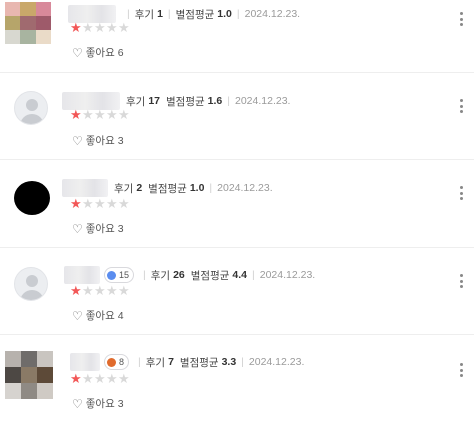 Image resolution: width=474 pixels, height=421 pixels. What do you see at coordinates (229, 362) in the screenshot?
I see `rating-avg: 3.3` at bounding box center [229, 362].